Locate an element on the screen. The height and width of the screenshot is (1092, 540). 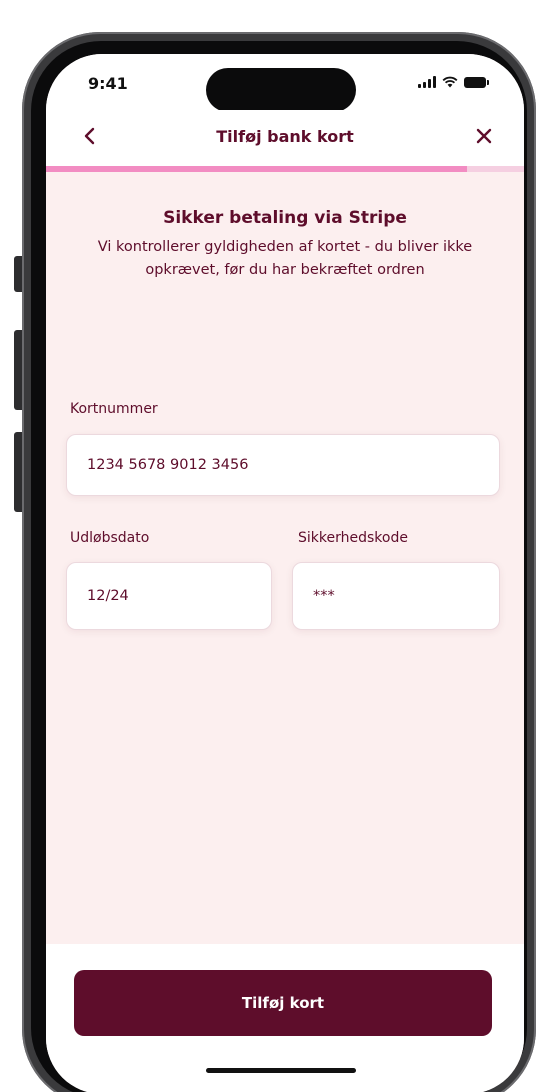
close-icon is located at coordinates (484, 136).